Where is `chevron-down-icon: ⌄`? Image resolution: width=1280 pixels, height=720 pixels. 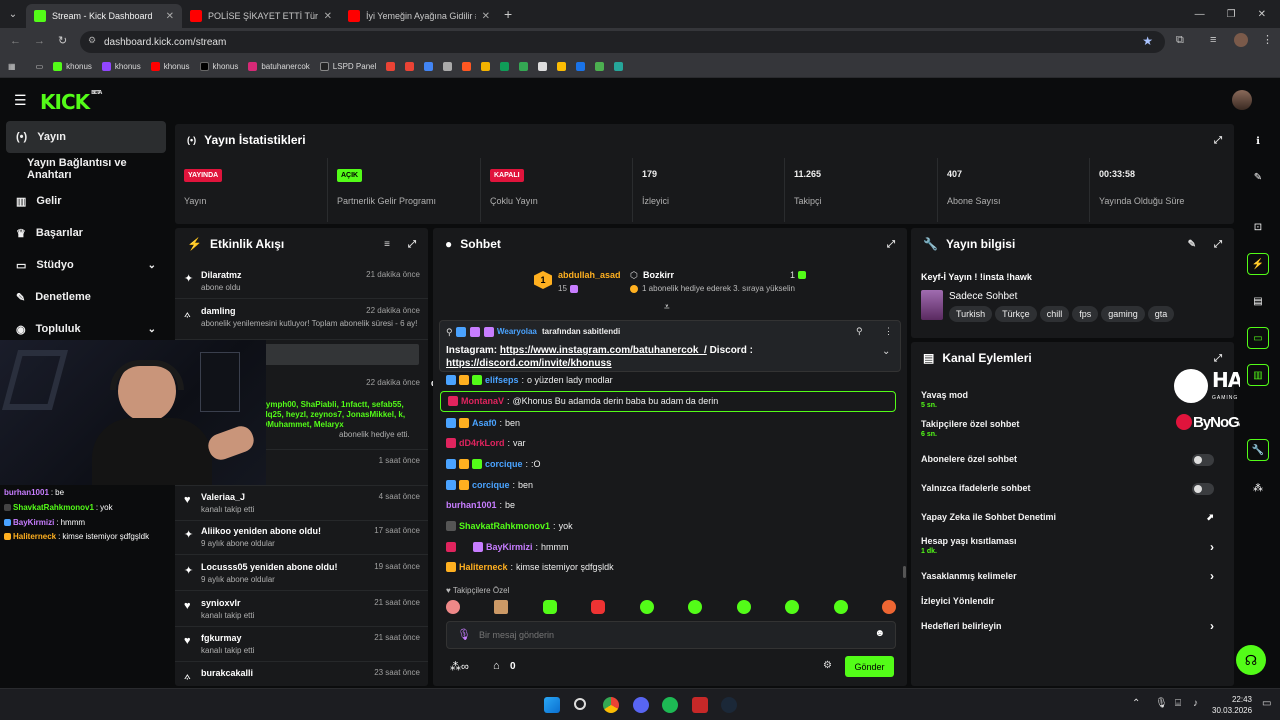
chevron-down-icon: ⌄ is located at coordinates (152, 329).